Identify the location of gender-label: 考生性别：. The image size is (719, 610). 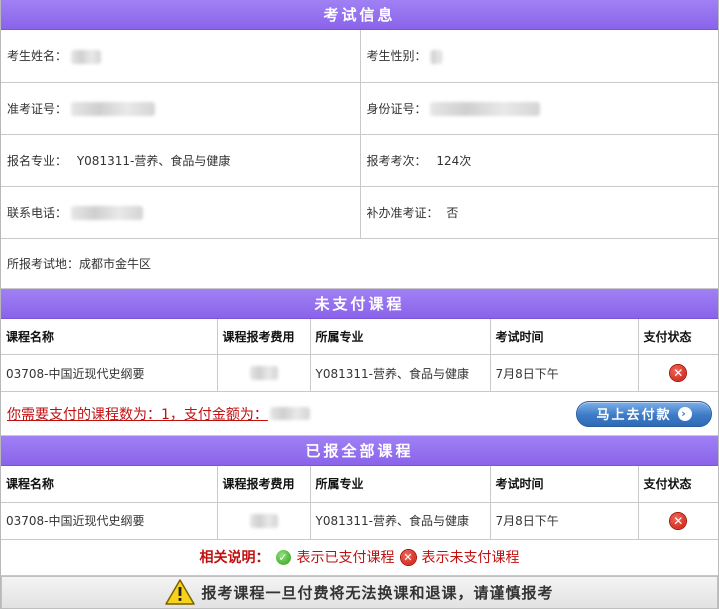
(396, 56).